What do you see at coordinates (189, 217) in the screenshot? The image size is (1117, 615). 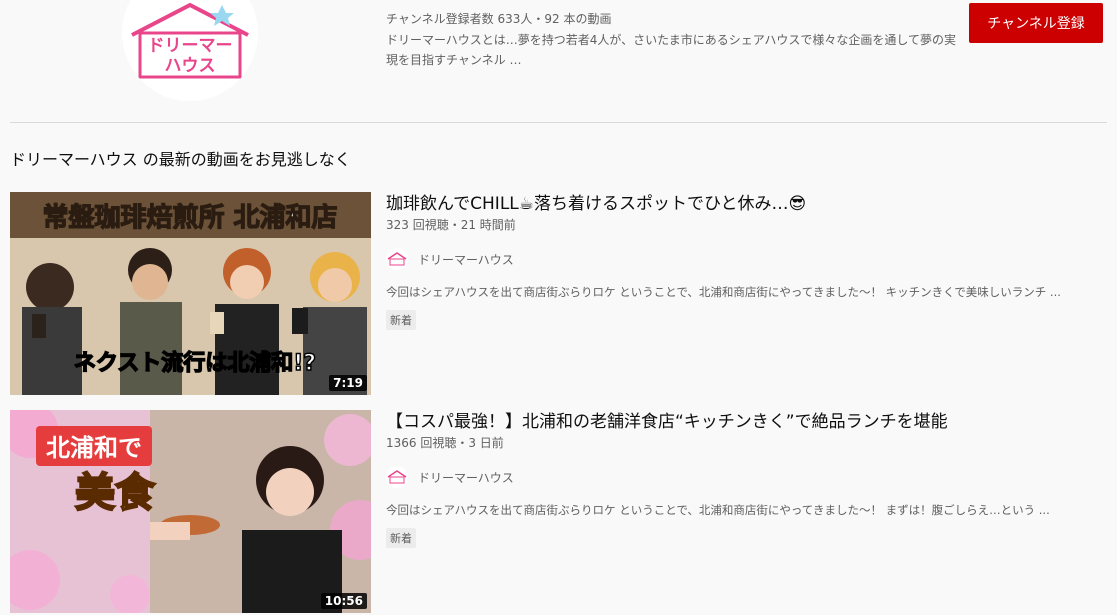 I see `svg-text: 常盤珈琲焙煎所 北浦和店` at bounding box center [189, 217].